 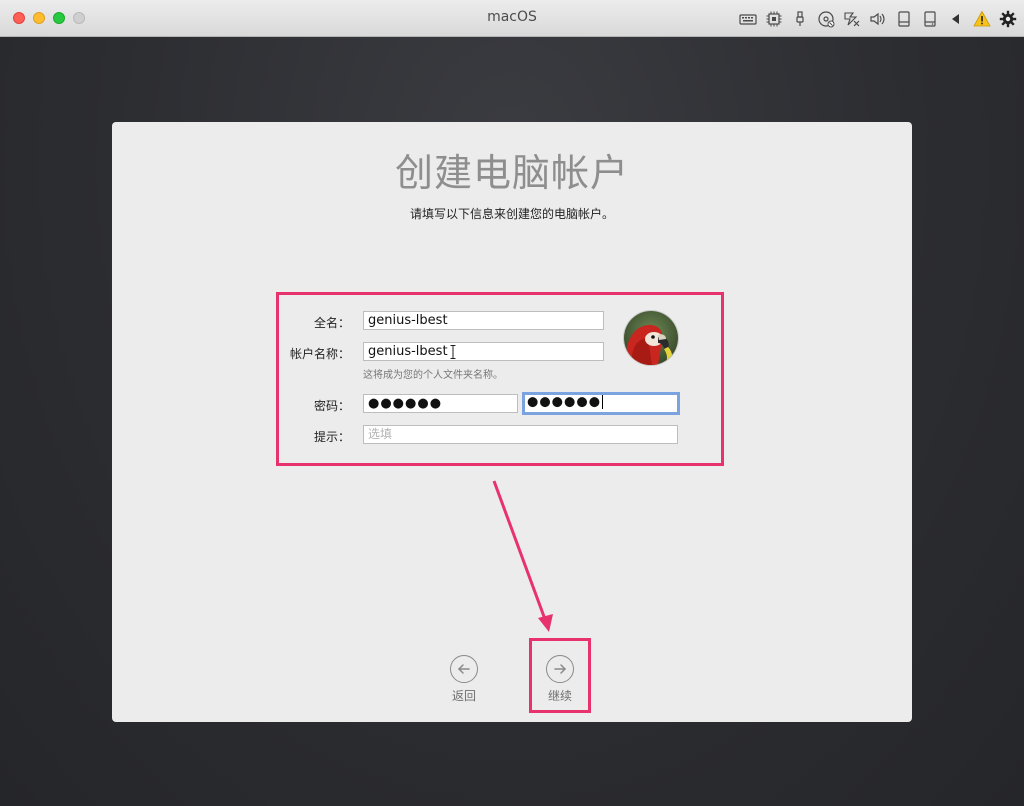 What do you see at coordinates (930, 19) in the screenshot?
I see `drive2-icon` at bounding box center [930, 19].